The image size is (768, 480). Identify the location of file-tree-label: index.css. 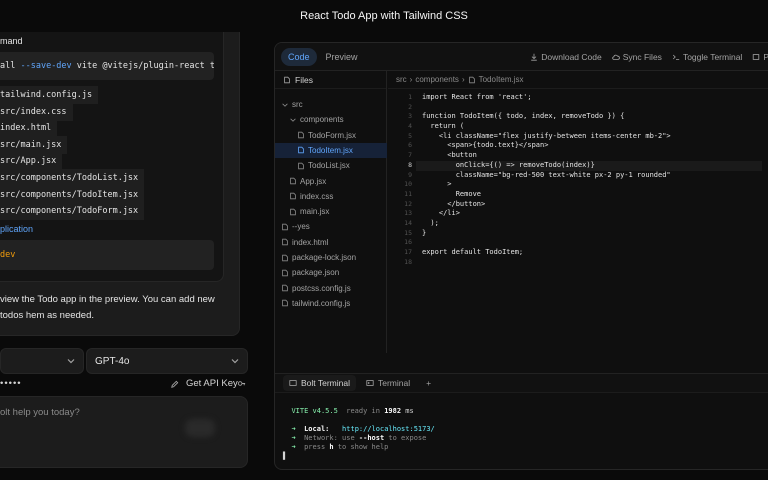
(317, 196).